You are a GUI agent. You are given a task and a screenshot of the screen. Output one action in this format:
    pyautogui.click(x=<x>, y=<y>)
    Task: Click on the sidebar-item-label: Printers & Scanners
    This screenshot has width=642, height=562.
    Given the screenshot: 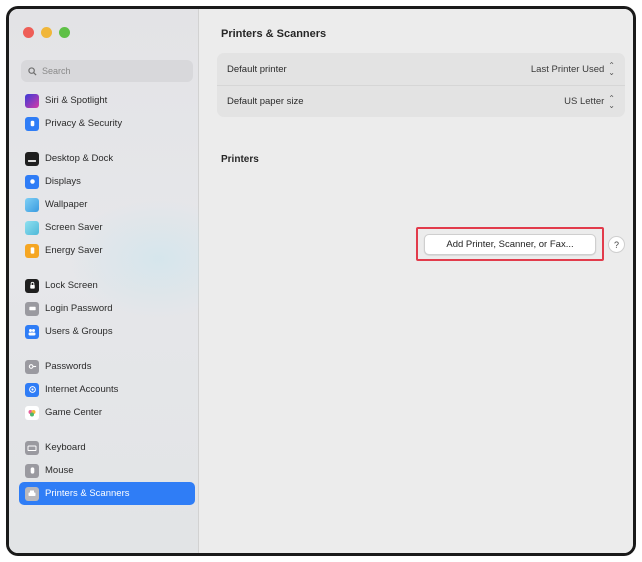 What is the action you would take?
    pyautogui.click(x=87, y=493)
    